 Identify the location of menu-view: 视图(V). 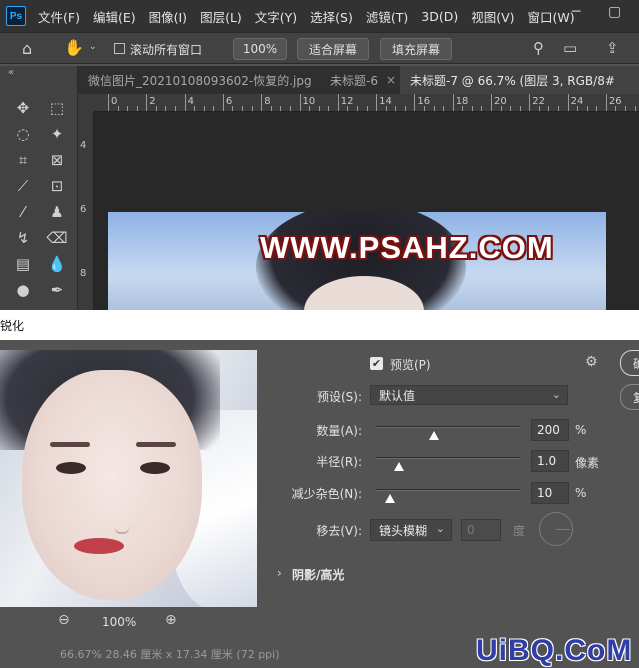
(492, 16).